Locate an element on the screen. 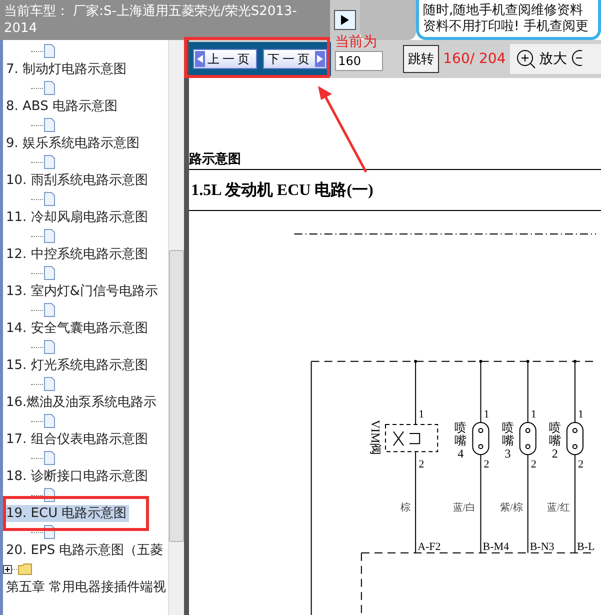 The width and height of the screenshot is (601, 615). tree-item: 19. ECU 电路示意图 is located at coordinates (66, 513).